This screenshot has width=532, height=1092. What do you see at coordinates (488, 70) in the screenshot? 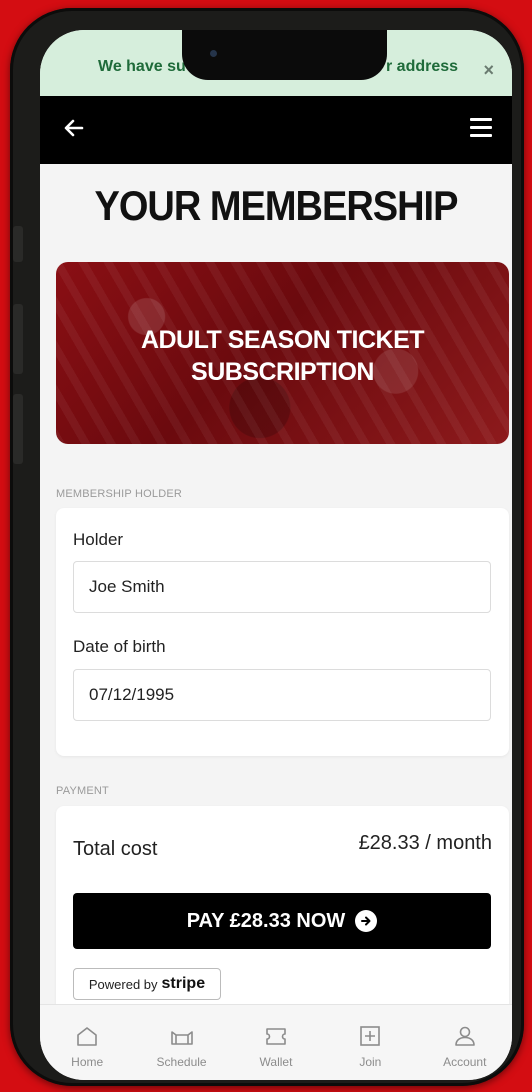
I see `close-icon: ×` at bounding box center [488, 70].